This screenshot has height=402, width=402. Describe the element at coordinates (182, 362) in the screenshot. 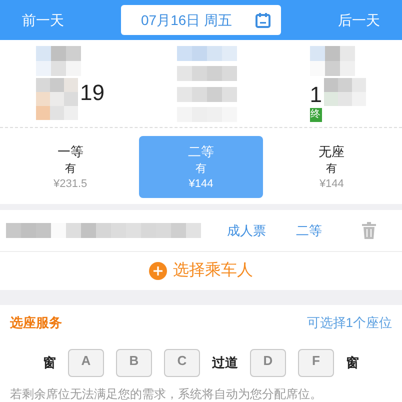

I see `seat-option: C` at that location.